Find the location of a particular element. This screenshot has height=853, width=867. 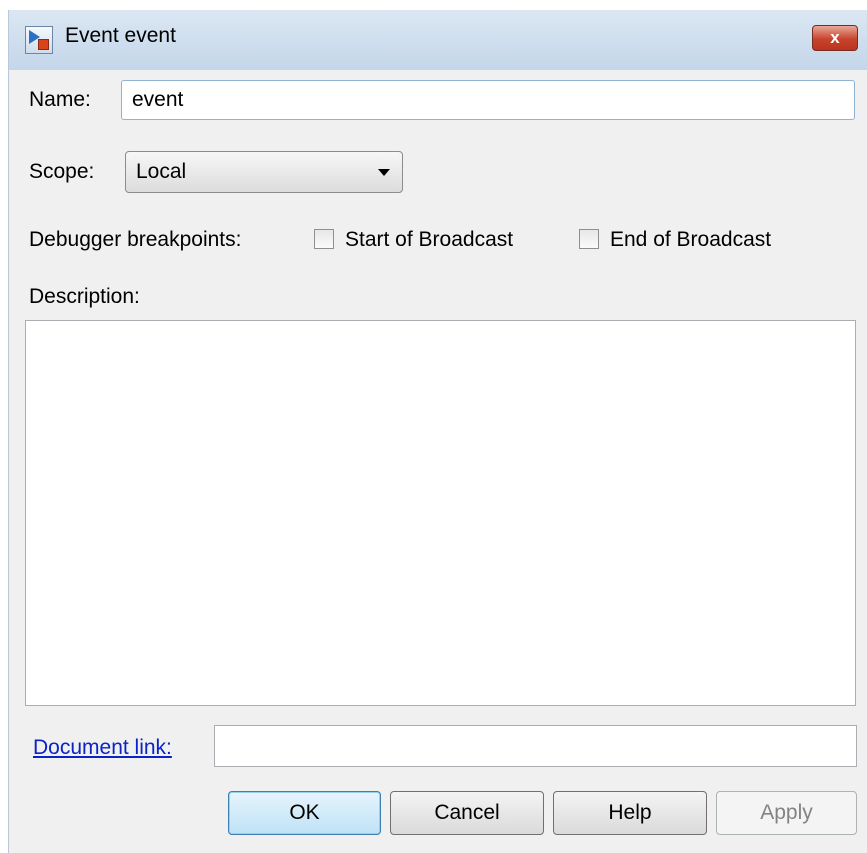

end-of-broadcast-label: End of Broadcast is located at coordinates (690, 240).